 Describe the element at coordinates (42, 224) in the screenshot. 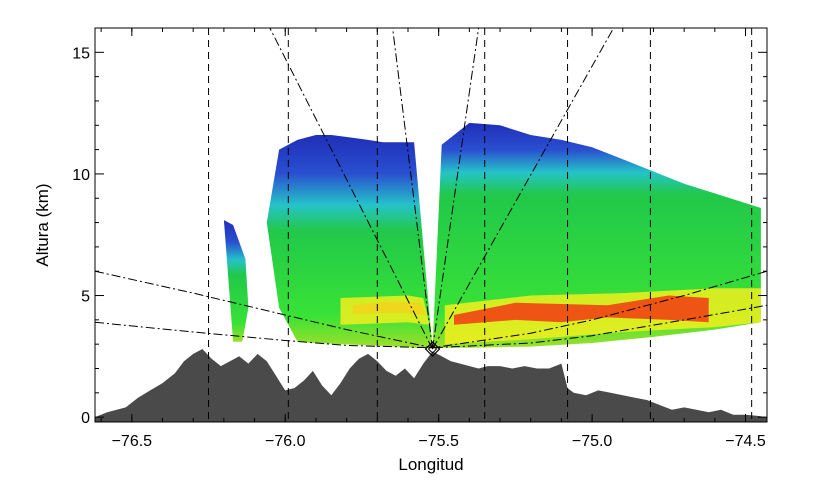

I see `y-axis-label: Altura (km)` at that location.